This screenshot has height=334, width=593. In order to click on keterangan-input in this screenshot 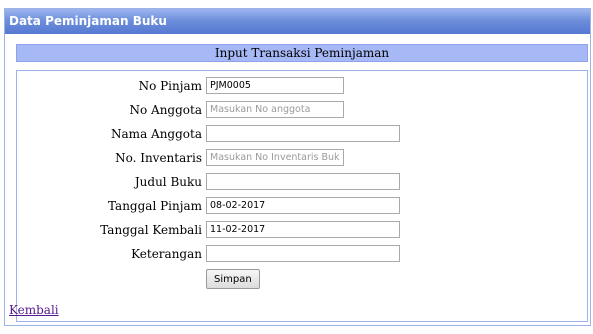, I will do `click(303, 253)`.